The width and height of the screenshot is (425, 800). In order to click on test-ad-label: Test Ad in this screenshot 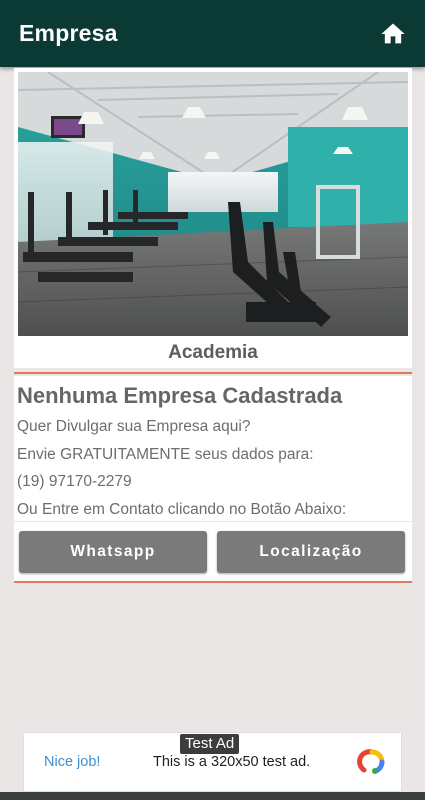, I will do `click(210, 744)`.